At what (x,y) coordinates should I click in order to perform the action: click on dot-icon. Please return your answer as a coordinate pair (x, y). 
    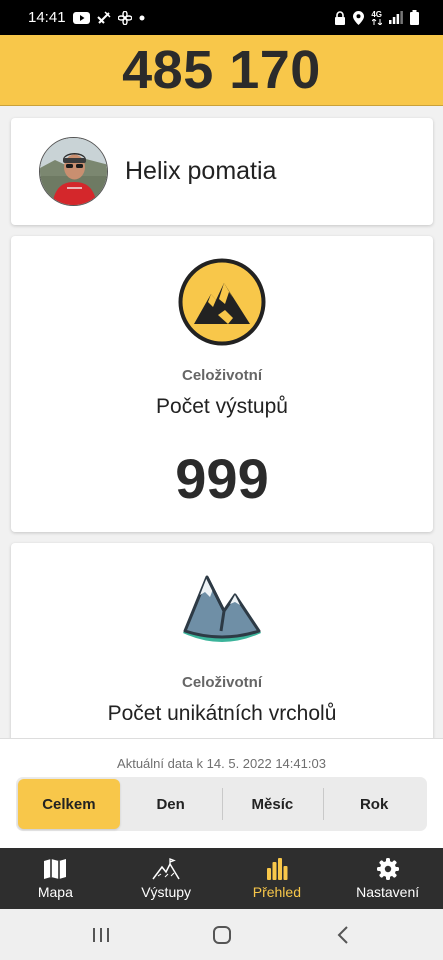
    Looking at the image, I should click on (142, 18).